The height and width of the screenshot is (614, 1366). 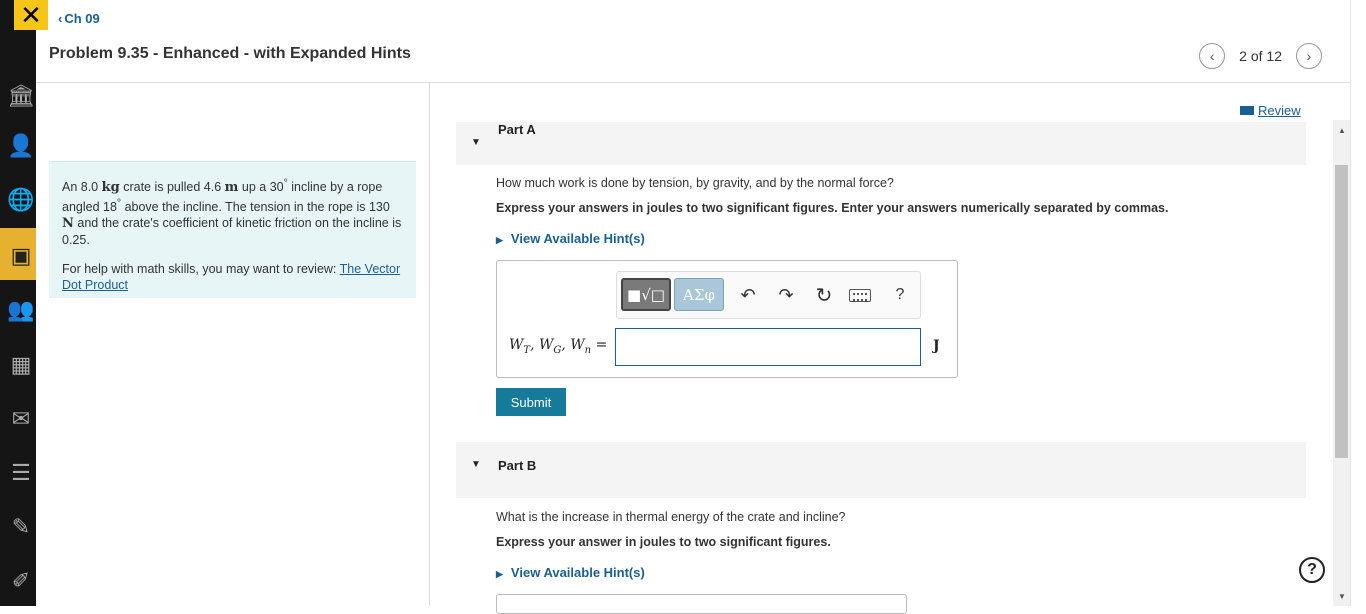 I want to click on part-a-header: ▼ Part A, so click(x=881, y=143).